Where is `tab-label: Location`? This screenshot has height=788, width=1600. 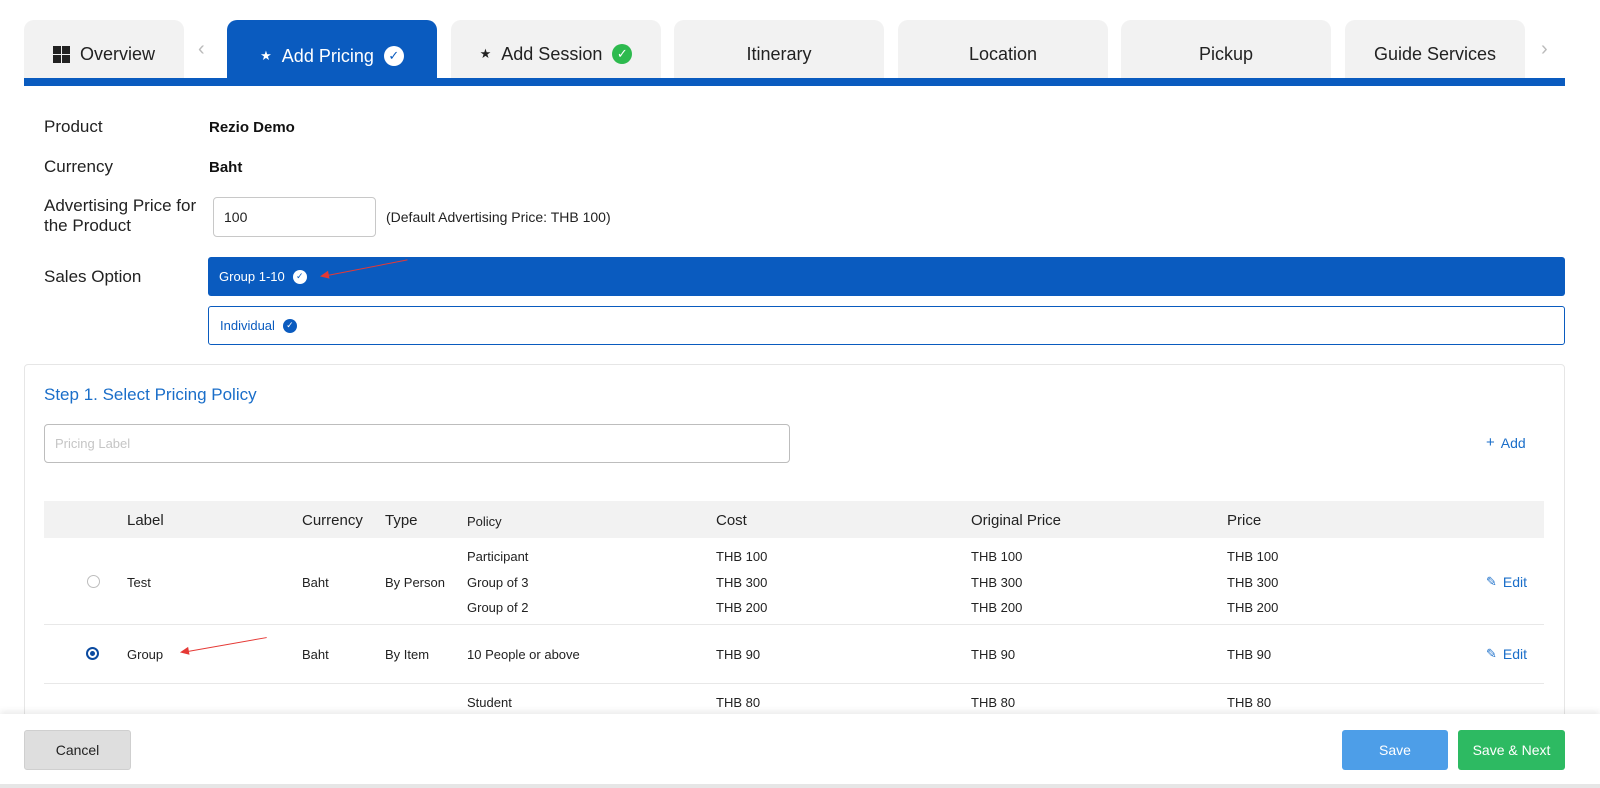 tab-label: Location is located at coordinates (1003, 53).